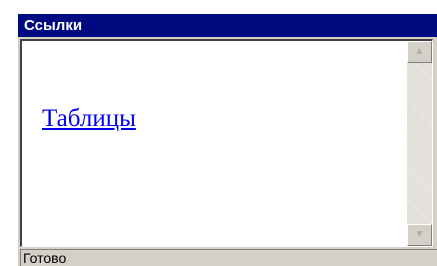 This screenshot has width=437, height=266. What do you see at coordinates (419, 52) in the screenshot?
I see `scroll-up-arrow-icon: ▲` at bounding box center [419, 52].